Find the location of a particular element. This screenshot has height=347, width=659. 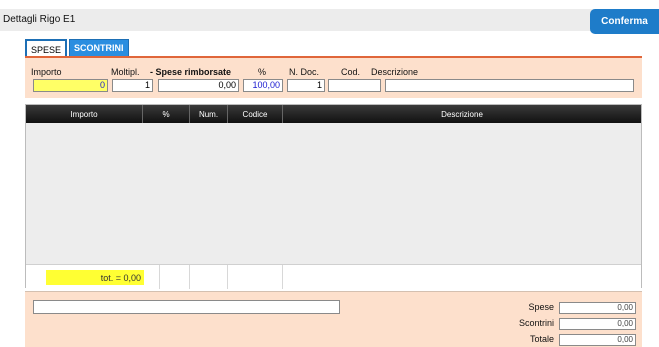

col-codice: Codice is located at coordinates (255, 114).